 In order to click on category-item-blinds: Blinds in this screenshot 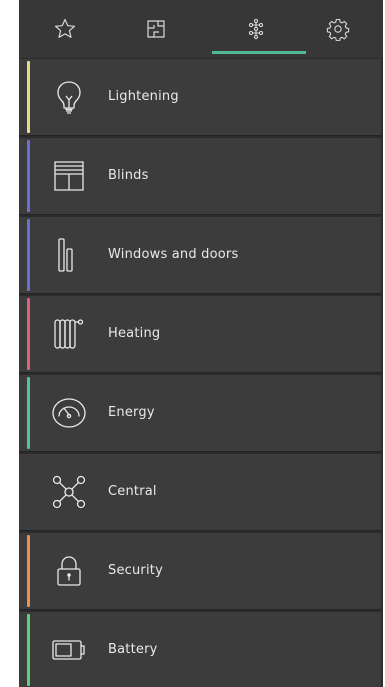, I will do `click(201, 176)`.